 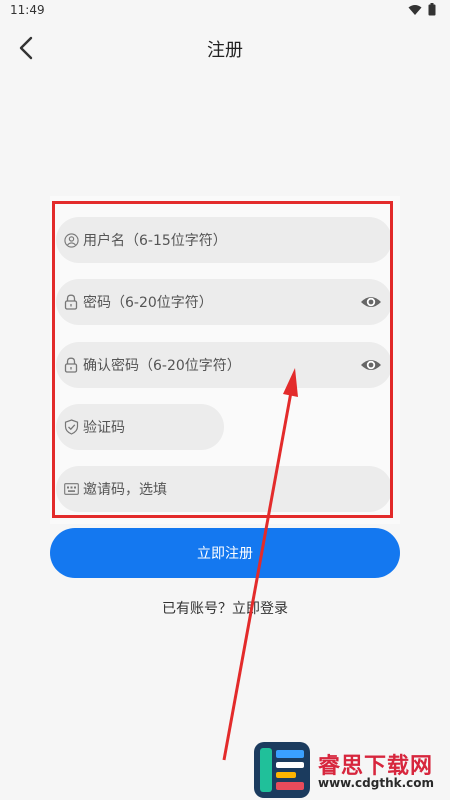 I want to click on app-header: 注册, so click(x=225, y=48).